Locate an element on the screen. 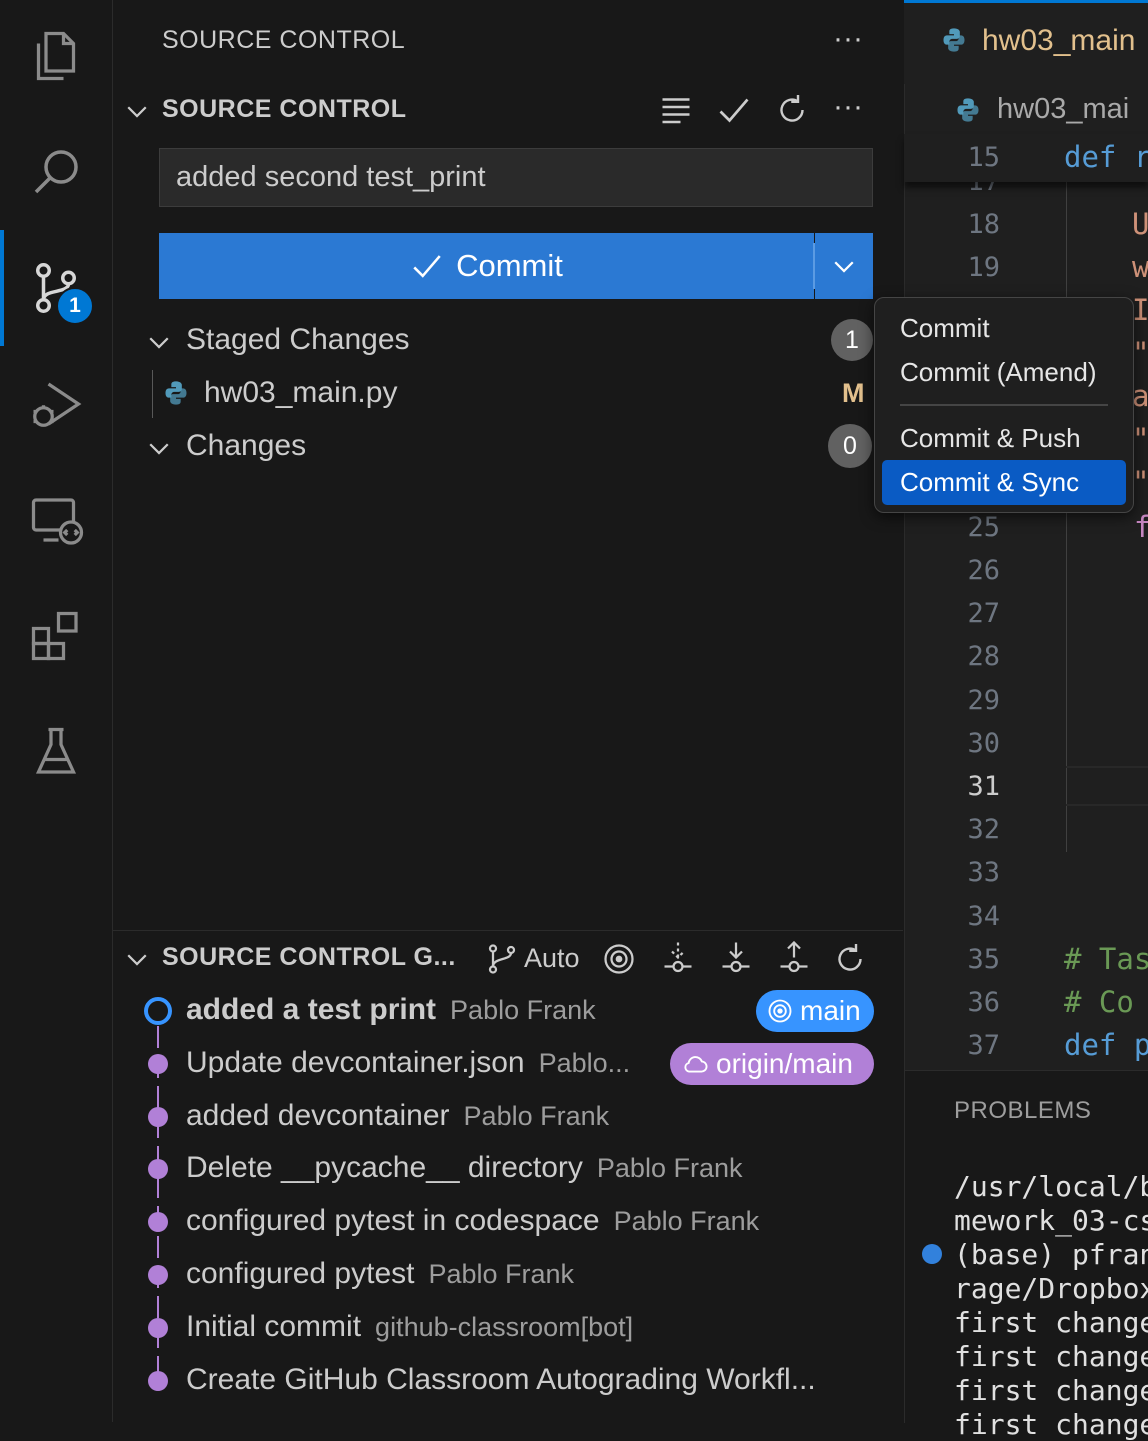 The width and height of the screenshot is (1148, 1441). staged-changes-header: Staged Changes is located at coordinates (298, 340).